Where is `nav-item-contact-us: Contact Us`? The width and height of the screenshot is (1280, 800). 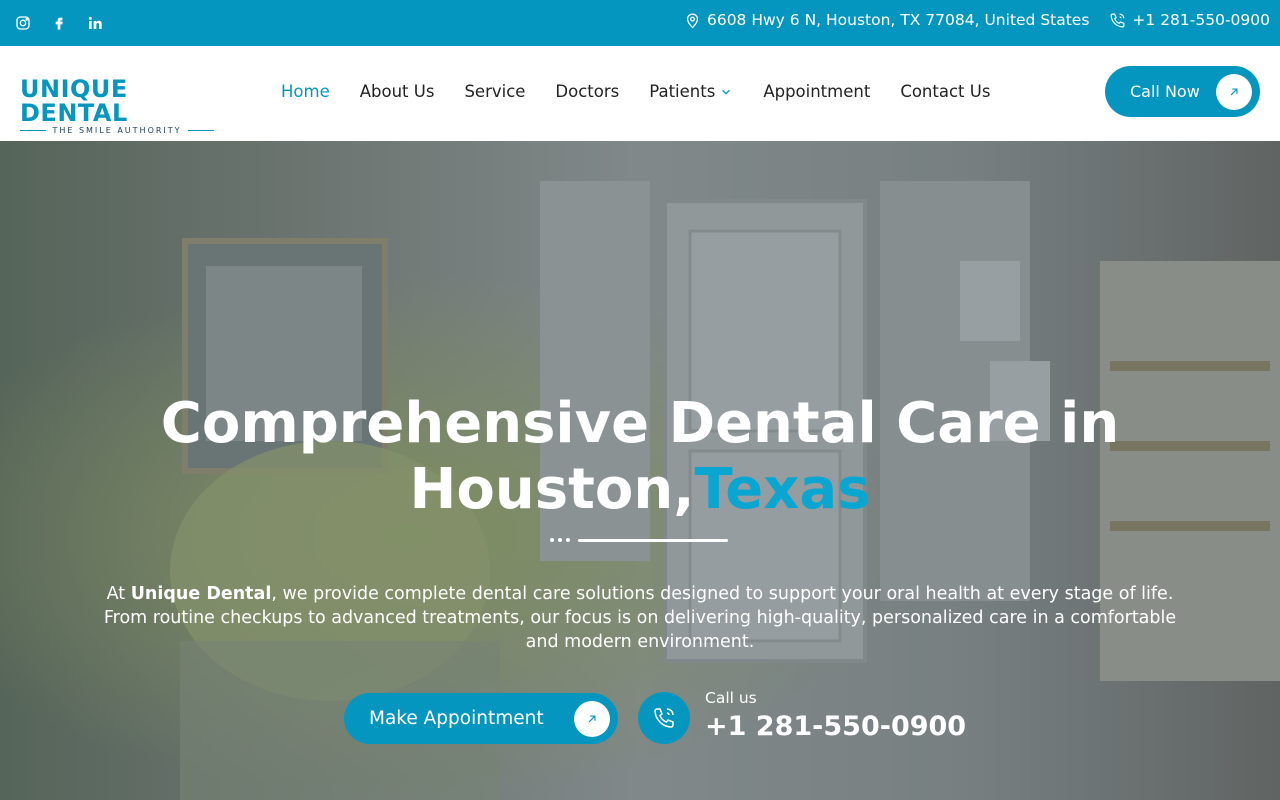
nav-item-contact-us: Contact Us is located at coordinates (945, 91).